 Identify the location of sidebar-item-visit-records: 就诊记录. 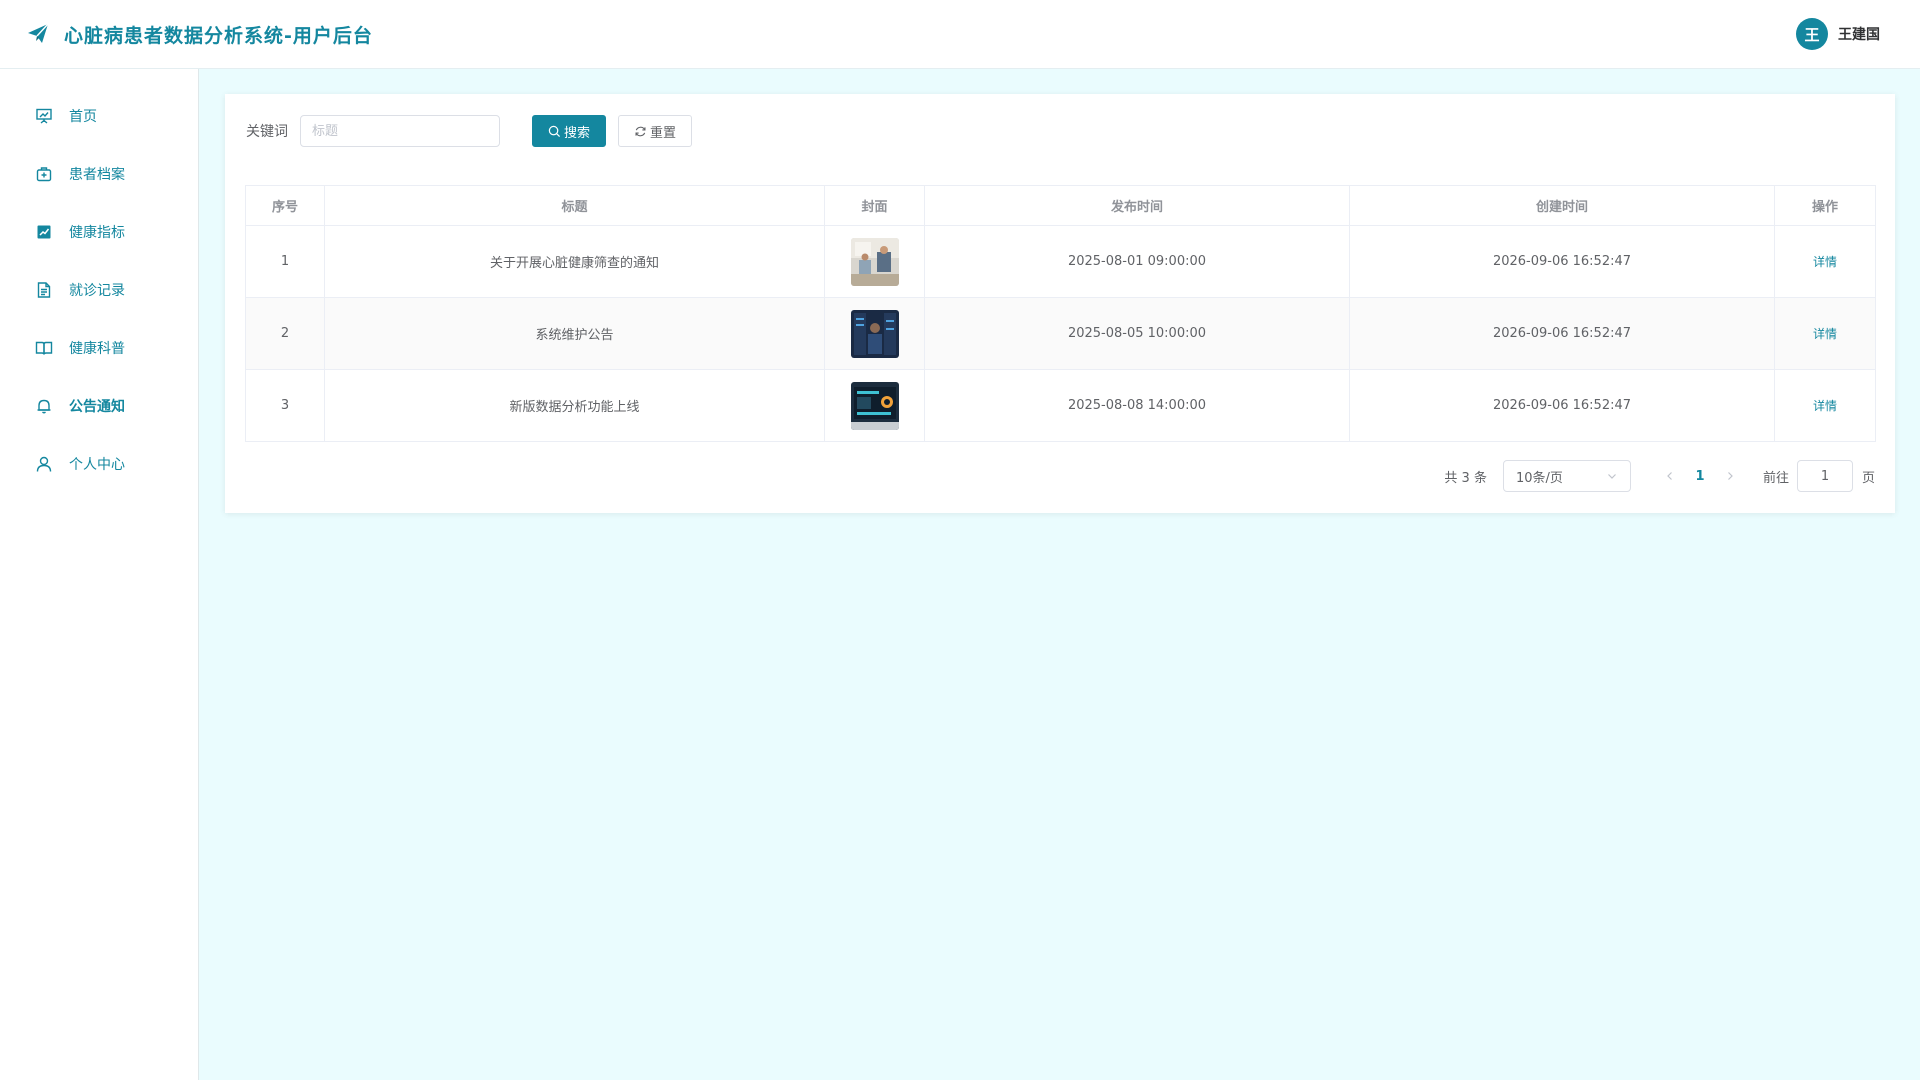
(99, 290).